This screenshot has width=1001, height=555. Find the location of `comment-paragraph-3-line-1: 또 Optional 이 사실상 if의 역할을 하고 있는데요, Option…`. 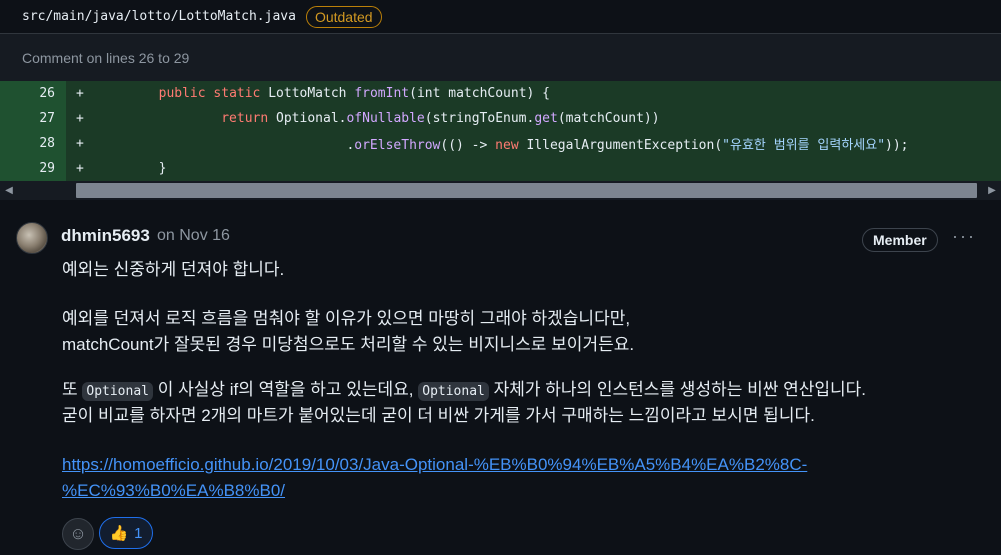

comment-paragraph-3-line-1: 또 Optional 이 사실상 if의 역할을 하고 있는데요, Option… is located at coordinates (464, 391).